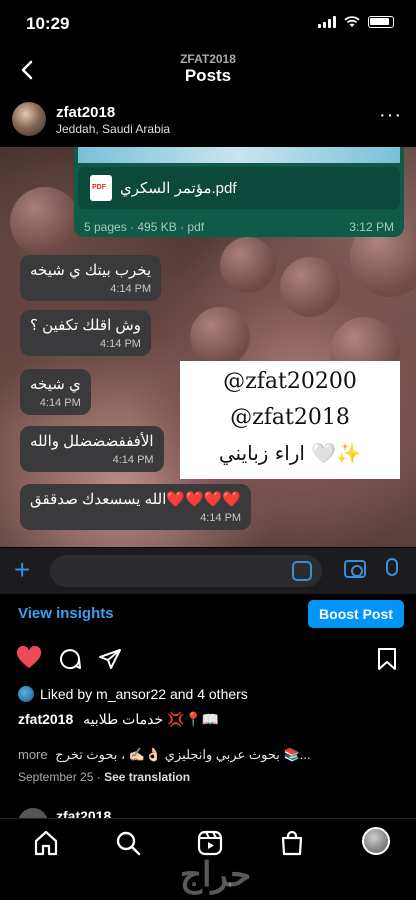 This screenshot has height=900, width=416. What do you see at coordinates (209, 812) in the screenshot?
I see `next-post-header: zfat2018` at bounding box center [209, 812].